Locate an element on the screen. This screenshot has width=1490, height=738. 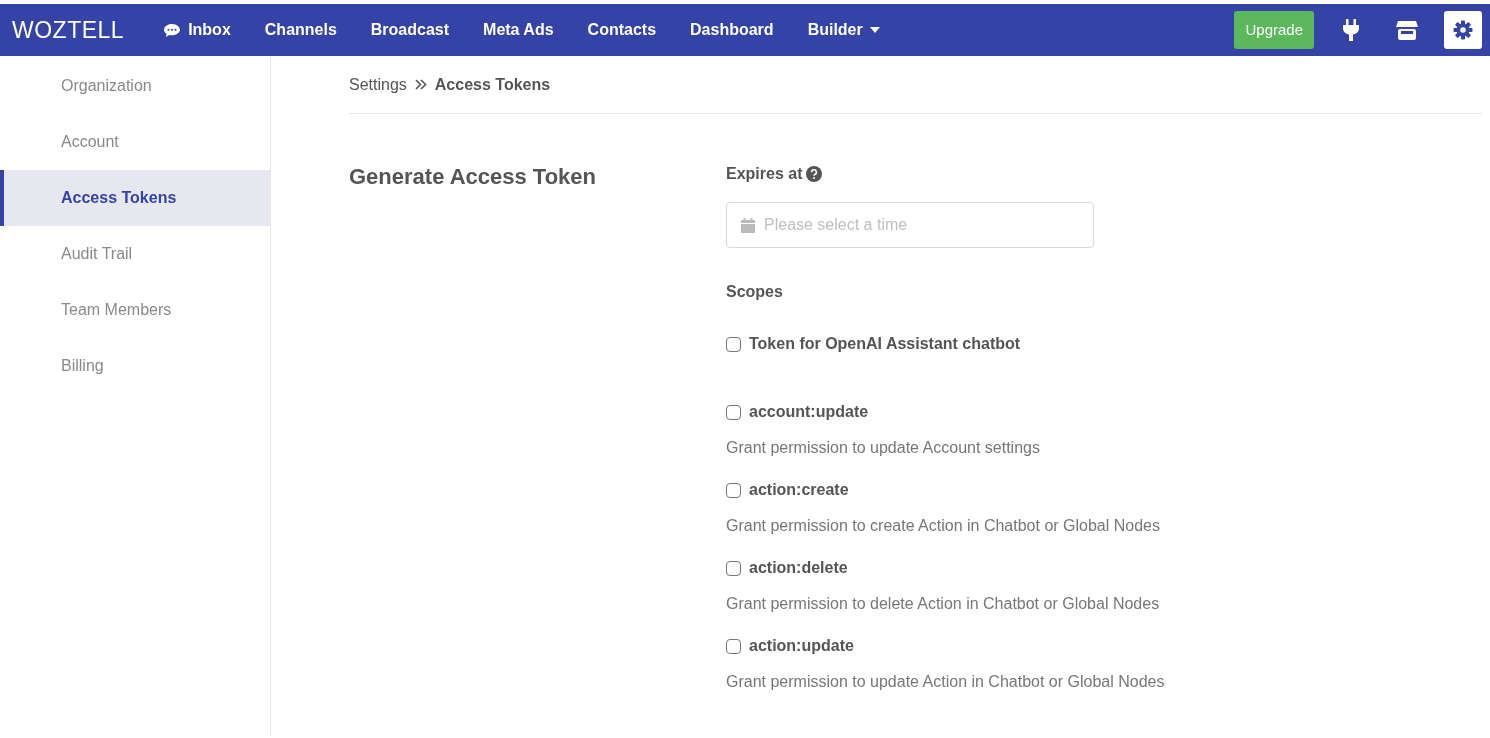
sidebar-item: Organization is located at coordinates (135, 86).